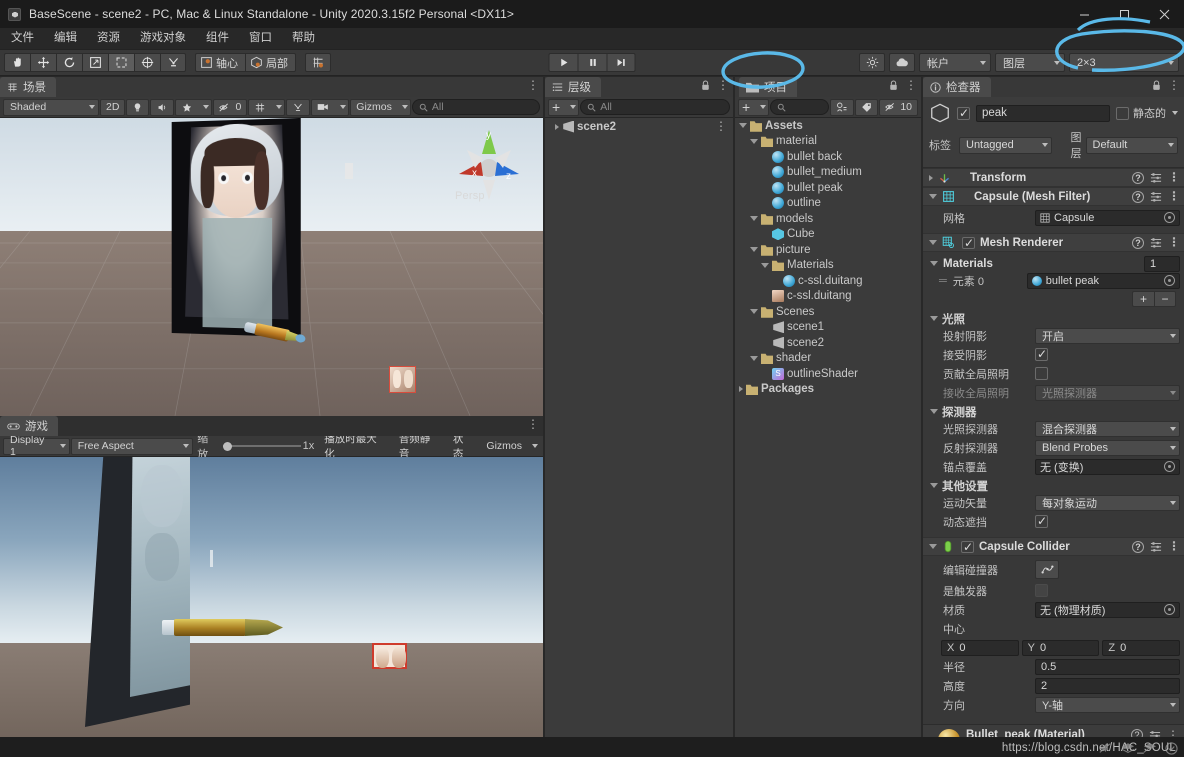 The image size is (1184, 757). Describe the element at coordinates (1060, 647) in the screenshot. I see `center-y-input: Y 0` at that location.